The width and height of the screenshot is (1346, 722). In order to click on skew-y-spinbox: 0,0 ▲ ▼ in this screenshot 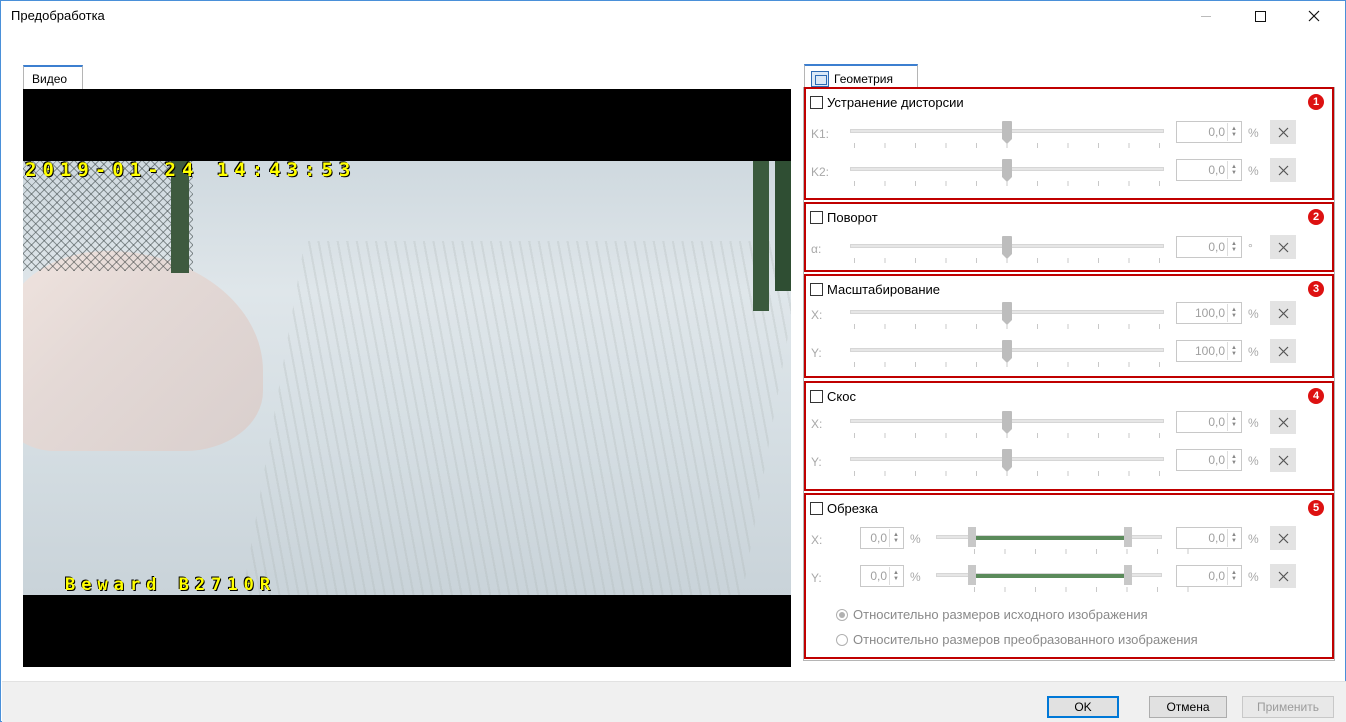, I will do `click(1209, 460)`.